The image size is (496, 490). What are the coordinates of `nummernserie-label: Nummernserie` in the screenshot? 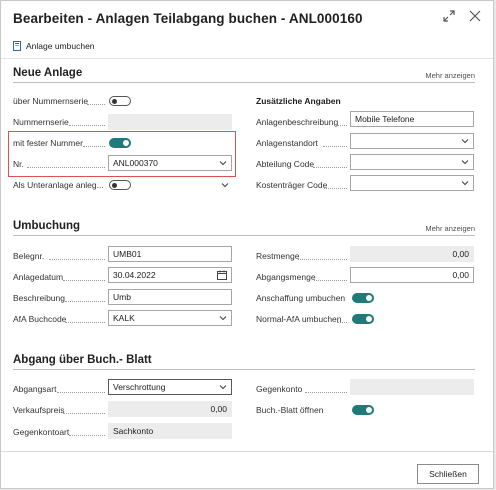 It's located at (41, 122).